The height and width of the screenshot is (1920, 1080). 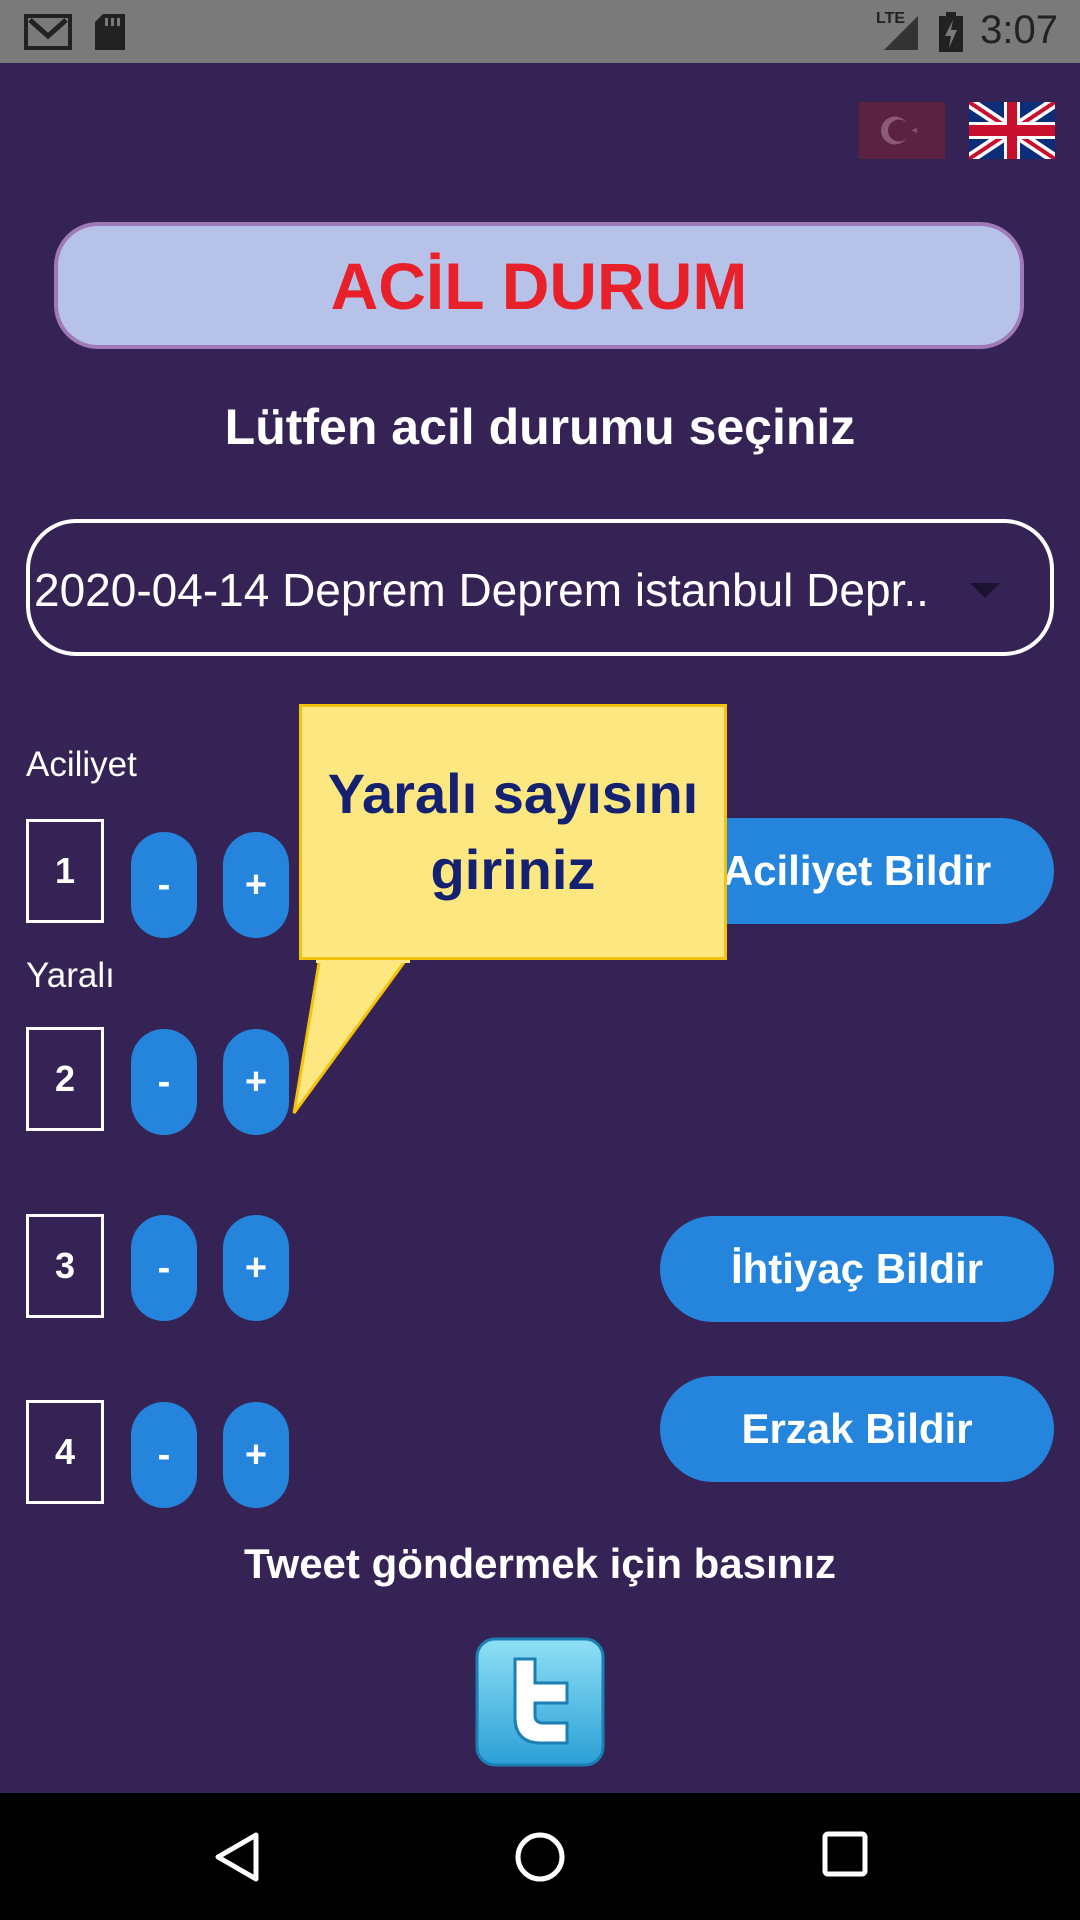 I want to click on emergency-dropdown: 2020-04-14 Deprem Deprem istanbul Depr.., so click(x=540, y=587).